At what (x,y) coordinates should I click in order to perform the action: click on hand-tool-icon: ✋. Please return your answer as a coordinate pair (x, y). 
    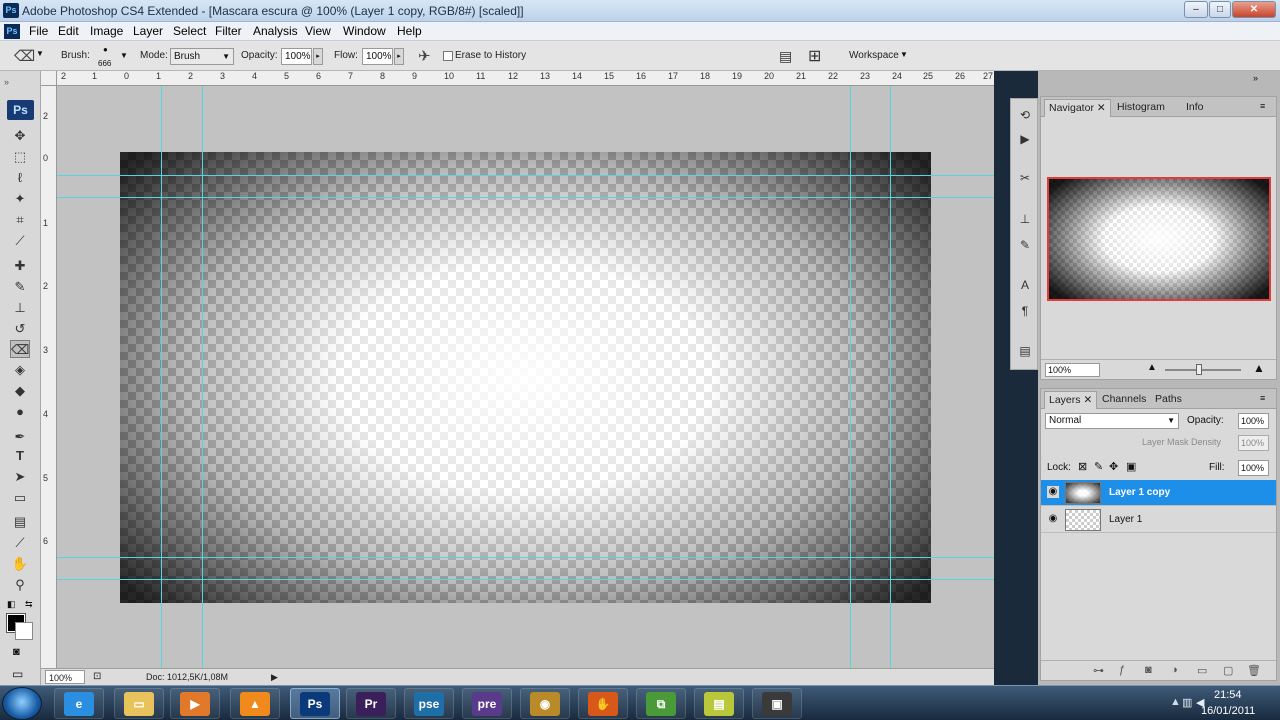
    Looking at the image, I should click on (20, 564).